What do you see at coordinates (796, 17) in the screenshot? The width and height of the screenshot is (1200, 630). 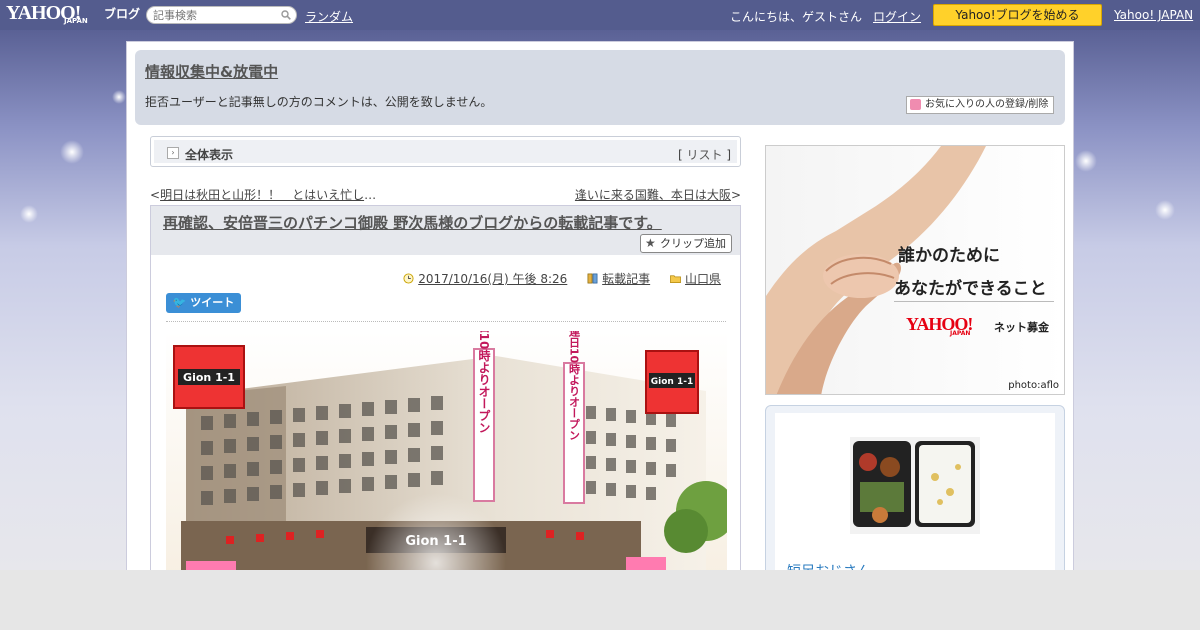 I see `greeting-text: こんにちは、ゲストさん` at bounding box center [796, 17].